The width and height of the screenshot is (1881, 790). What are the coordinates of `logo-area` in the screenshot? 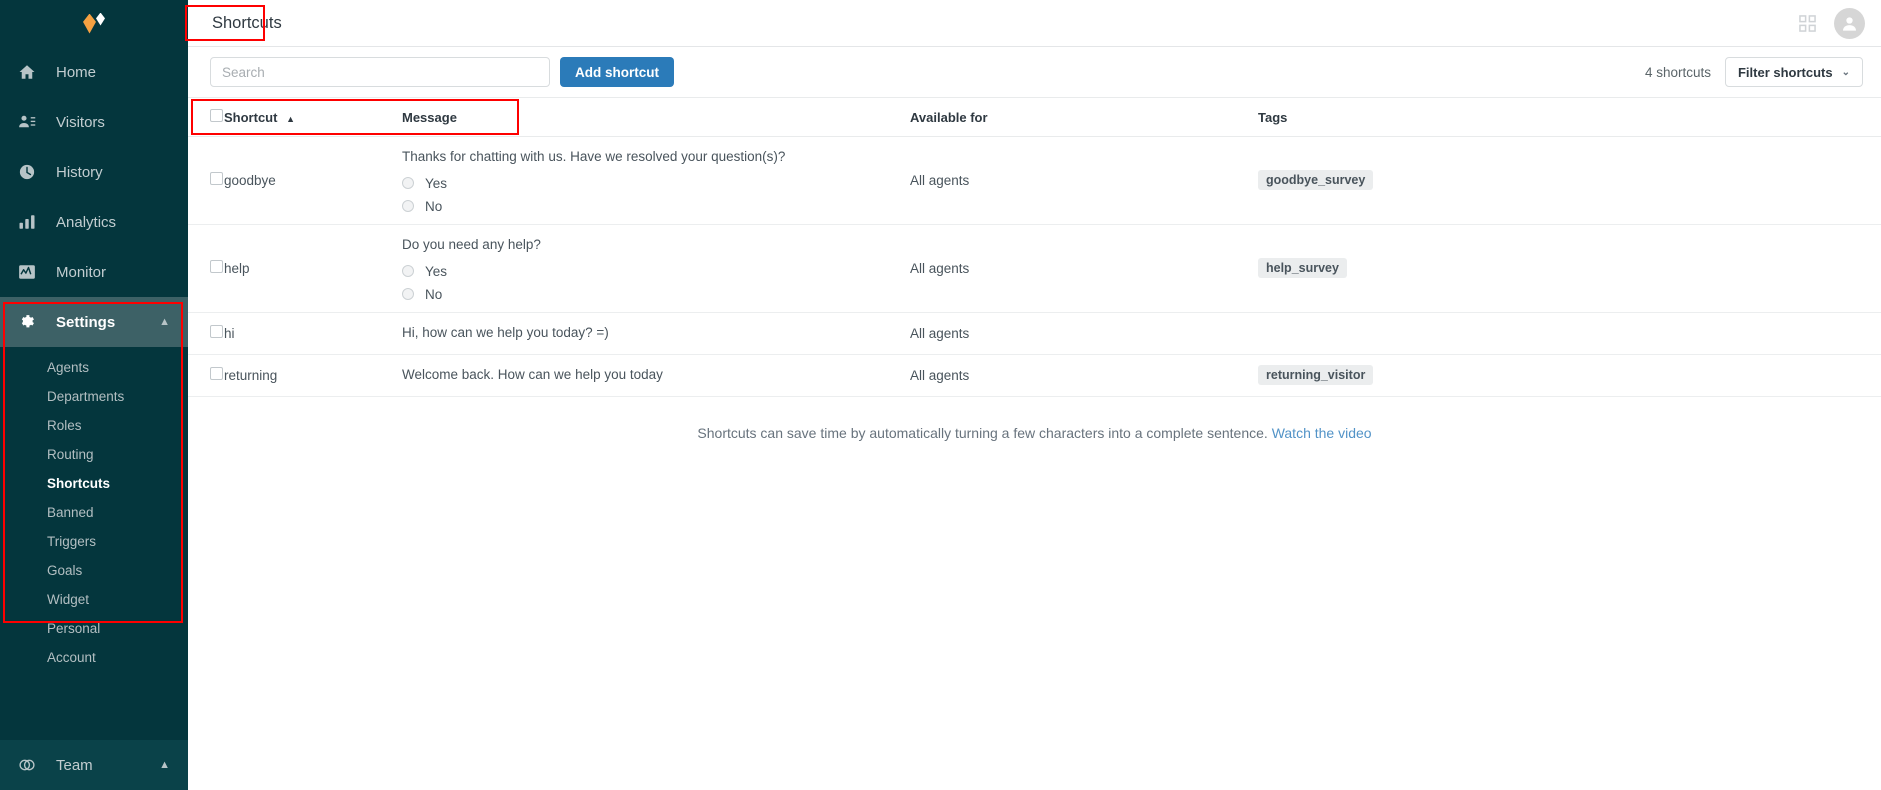 It's located at (94, 23).